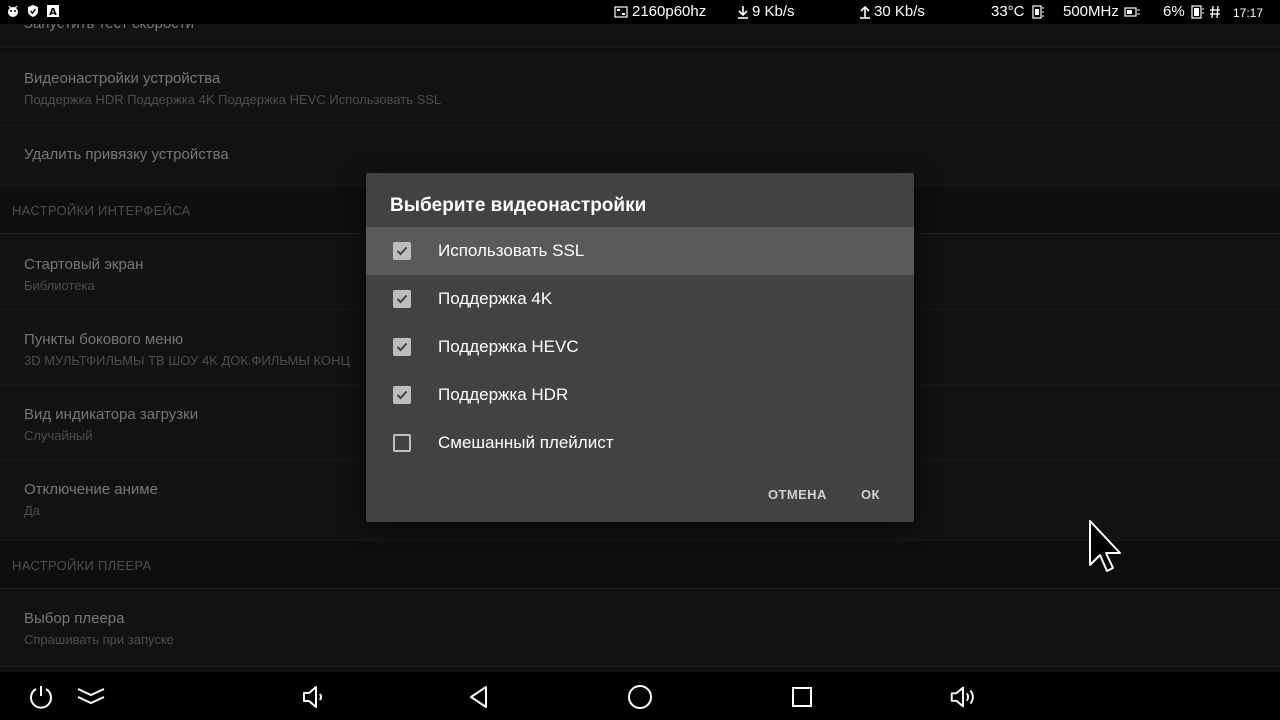 The height and width of the screenshot is (720, 1280). What do you see at coordinates (963, 697) in the screenshot?
I see `volume-up-icon` at bounding box center [963, 697].